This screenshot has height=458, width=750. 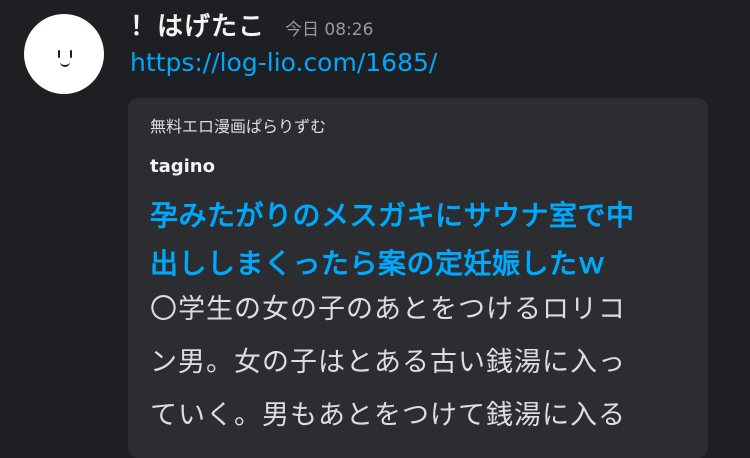 What do you see at coordinates (197, 24) in the screenshot?
I see `username: ！はげたこ` at bounding box center [197, 24].